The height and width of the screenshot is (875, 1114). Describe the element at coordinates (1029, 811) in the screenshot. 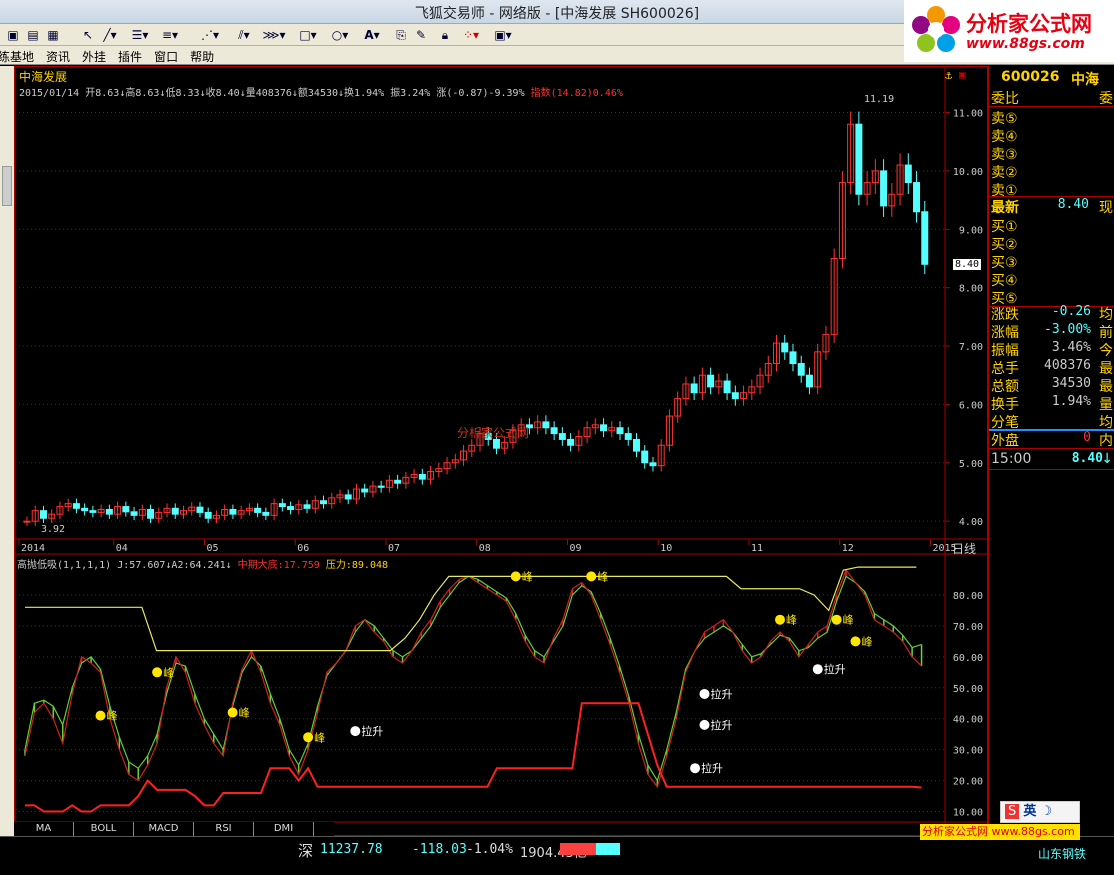

I see `ime-mode: 英` at that location.